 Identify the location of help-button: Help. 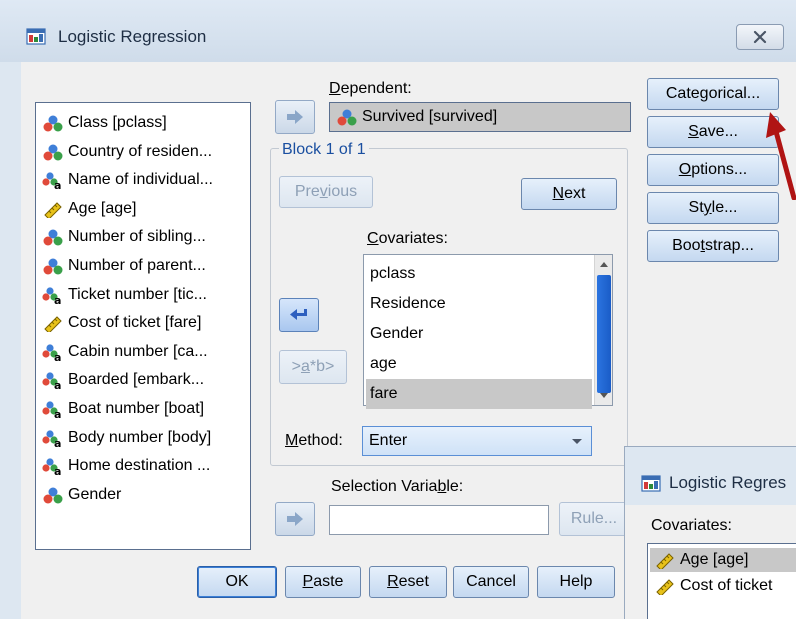
(576, 582).